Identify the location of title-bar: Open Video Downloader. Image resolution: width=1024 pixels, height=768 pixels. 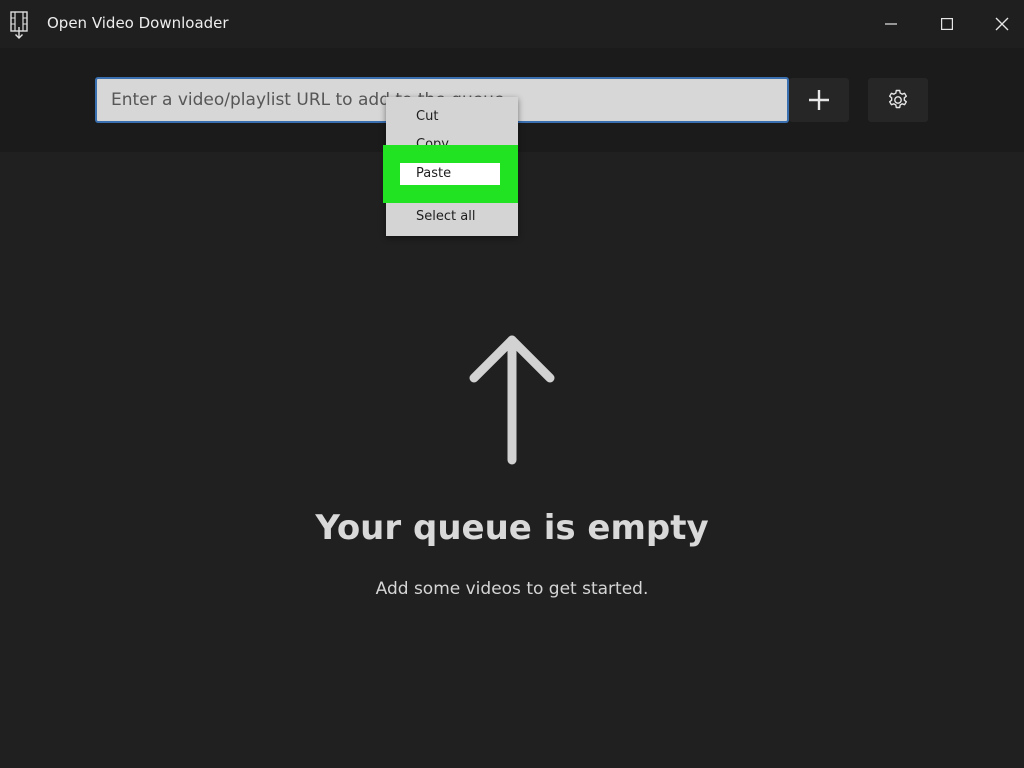
(512, 24).